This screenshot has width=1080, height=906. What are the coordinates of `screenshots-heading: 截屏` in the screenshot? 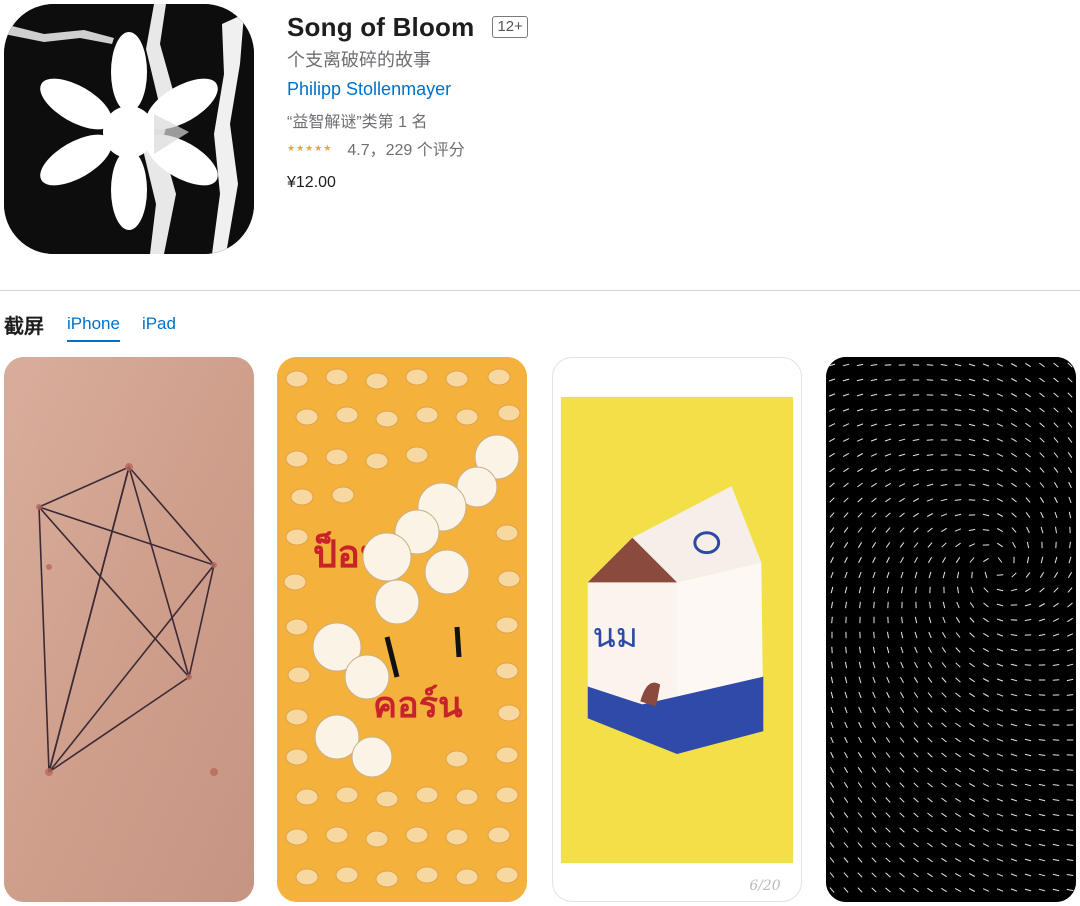 It's located at (24, 327).